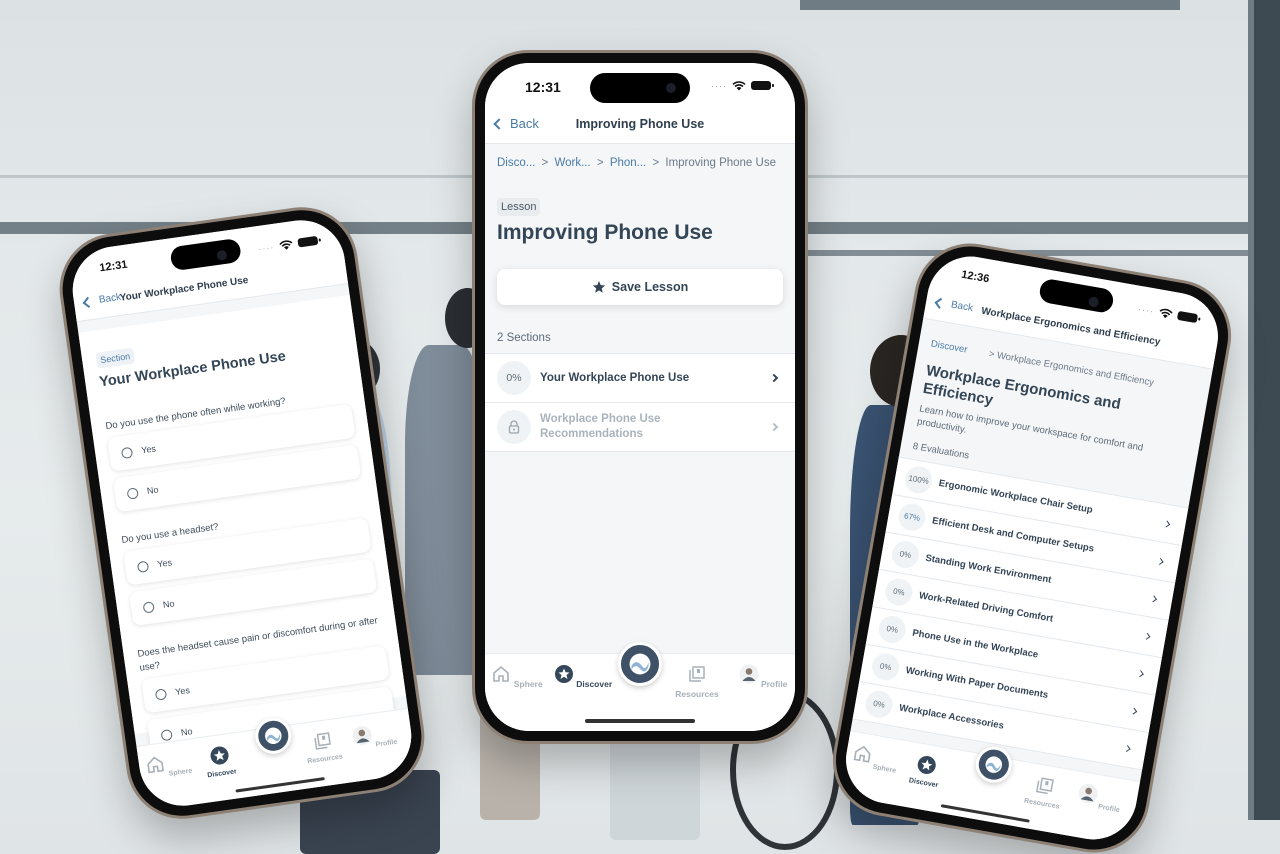 The image size is (1280, 854). Describe the element at coordinates (524, 338) in the screenshot. I see `sections-count: 2 Sections` at that location.